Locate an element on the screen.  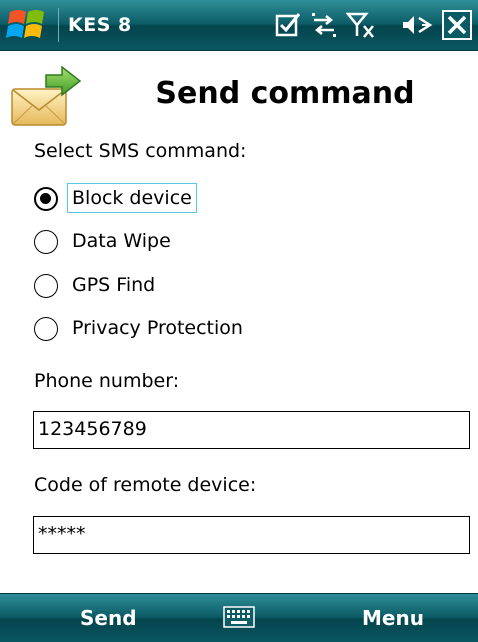
signal-off-icon is located at coordinates (361, 25).